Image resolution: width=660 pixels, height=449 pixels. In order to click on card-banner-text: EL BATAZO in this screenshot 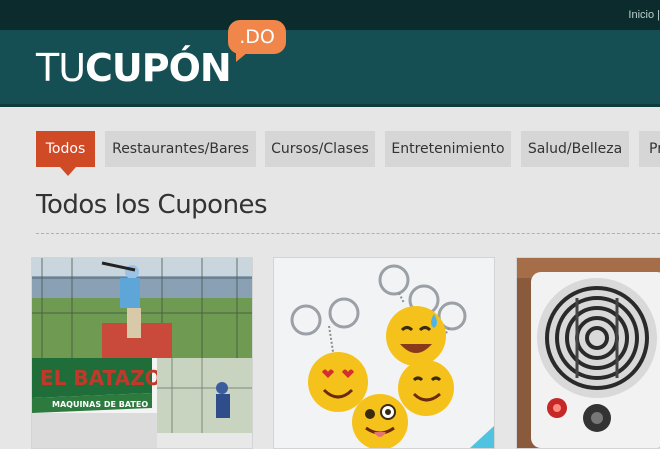, I will do `click(101, 378)`.